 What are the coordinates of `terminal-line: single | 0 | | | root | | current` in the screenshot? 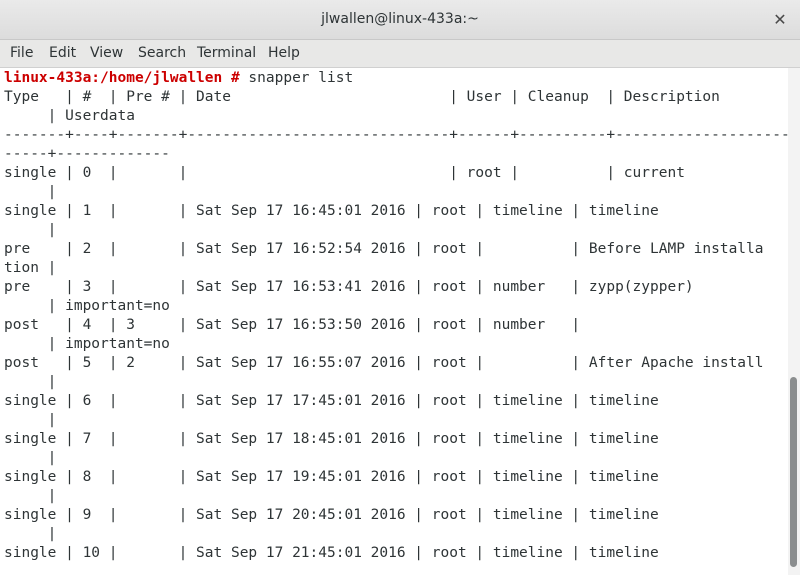 It's located at (344, 173).